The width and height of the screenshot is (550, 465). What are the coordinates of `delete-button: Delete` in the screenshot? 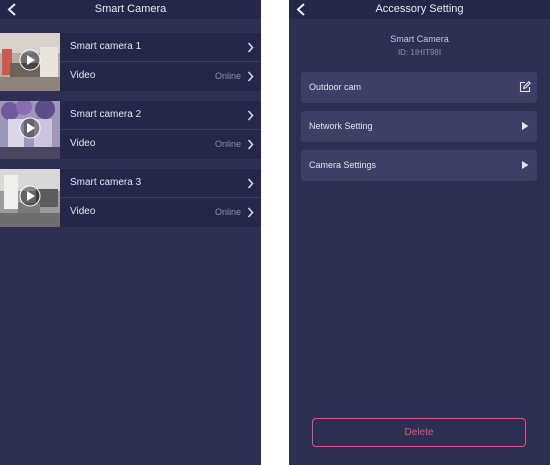 It's located at (419, 432).